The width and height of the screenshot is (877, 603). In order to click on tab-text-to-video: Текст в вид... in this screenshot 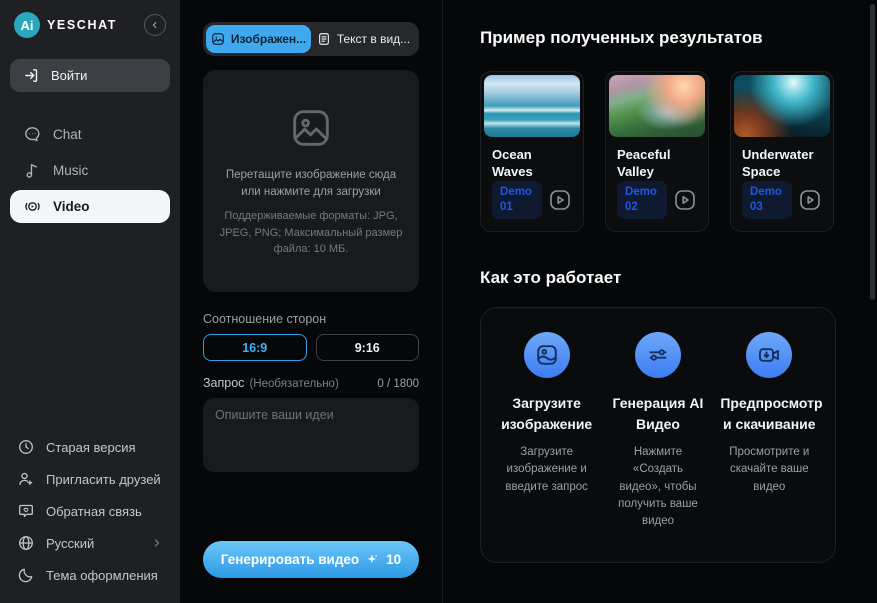, I will do `click(363, 39)`.